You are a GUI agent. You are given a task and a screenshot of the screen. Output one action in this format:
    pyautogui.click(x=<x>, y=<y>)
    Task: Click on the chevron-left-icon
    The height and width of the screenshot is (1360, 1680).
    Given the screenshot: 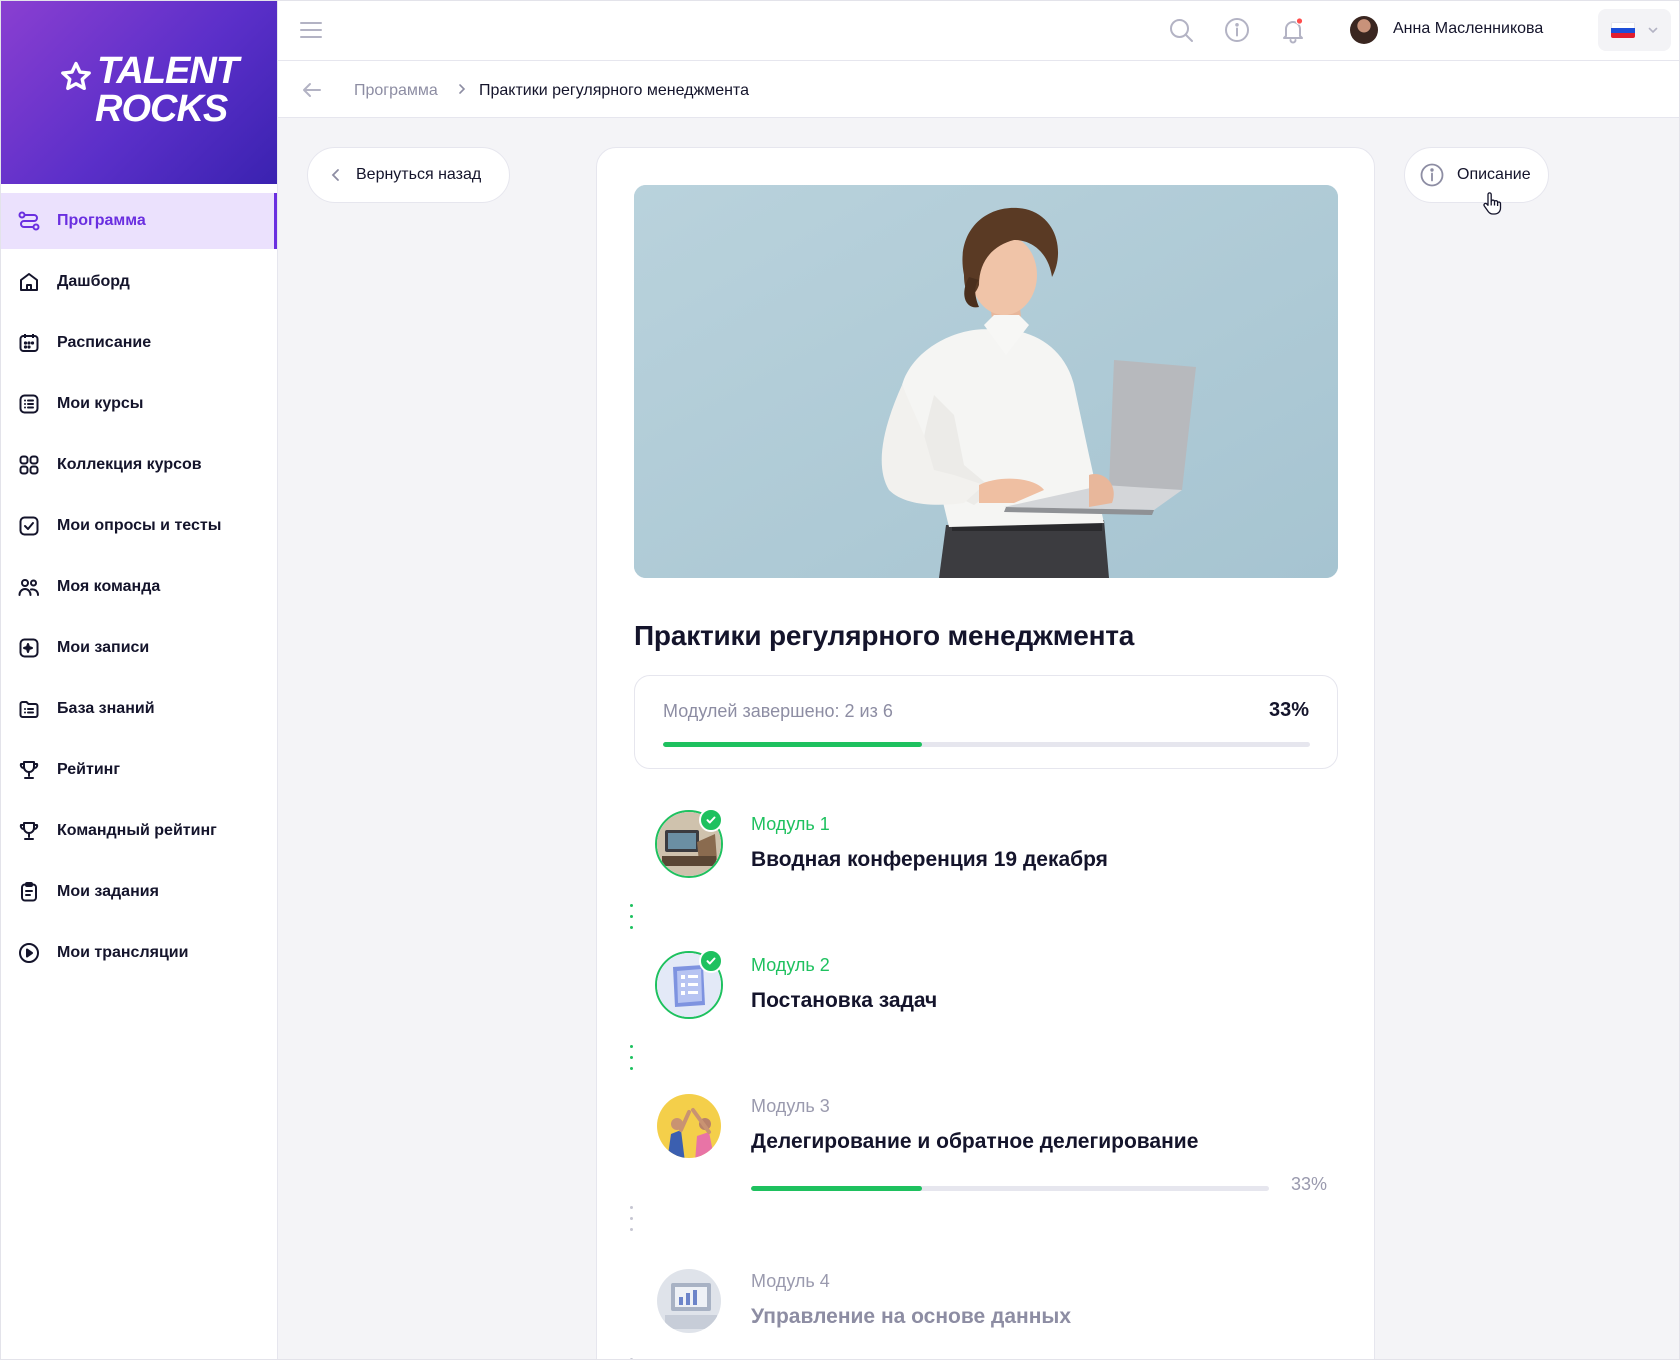 What is the action you would take?
    pyautogui.click(x=335, y=175)
    